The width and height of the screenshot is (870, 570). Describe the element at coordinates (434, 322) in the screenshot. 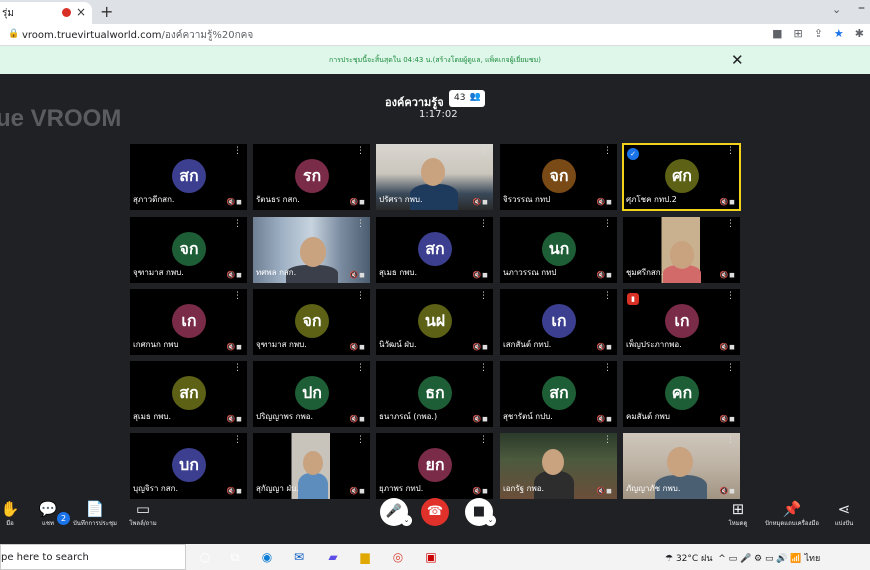

I see `participant-tile: นฝ ⋮ นิวัฒน์ ฝ่บ. 🔇◼` at that location.